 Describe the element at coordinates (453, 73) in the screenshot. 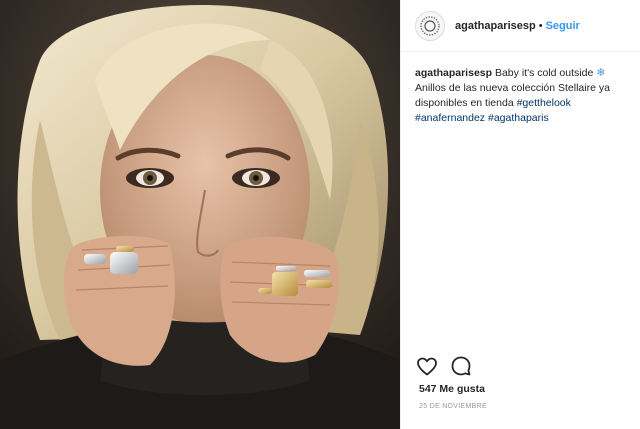

I see `caption-username: agathaparisesp` at that location.